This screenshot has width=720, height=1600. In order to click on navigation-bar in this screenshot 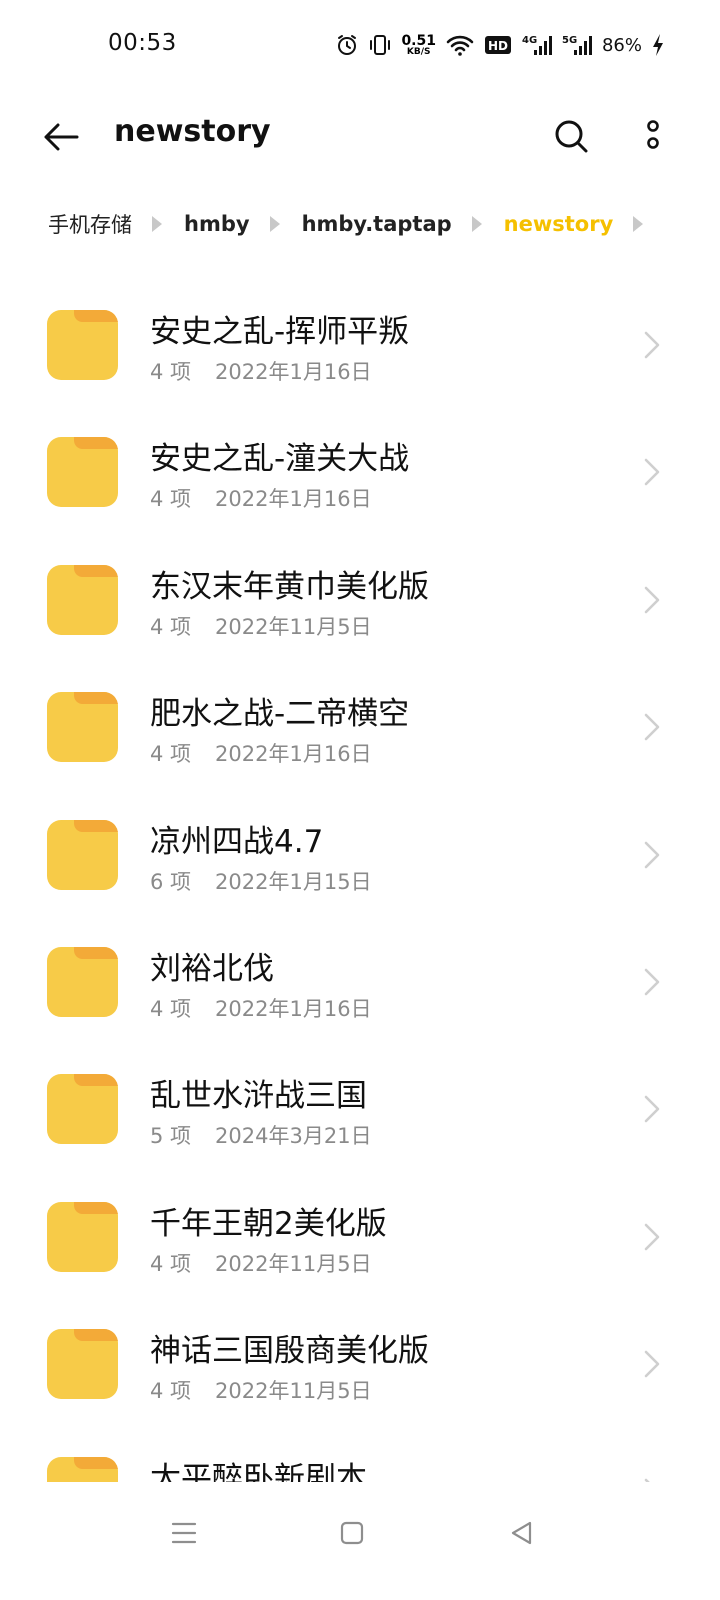, I will do `click(360, 1541)`.